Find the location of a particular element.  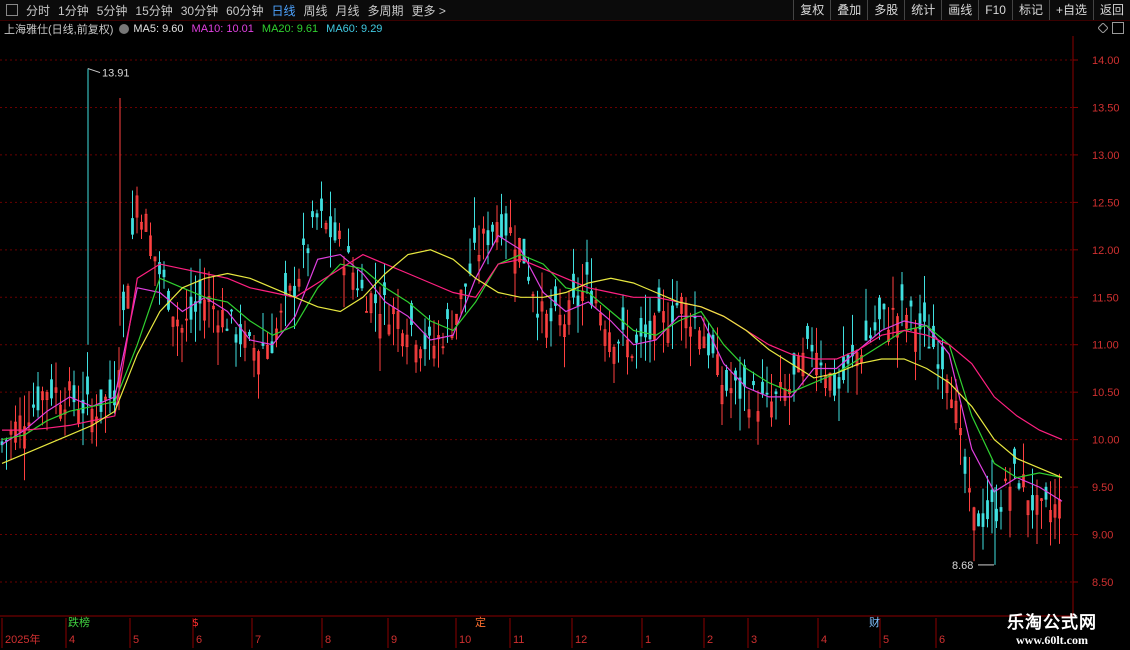

adjust-button: 复权 is located at coordinates (811, 10).